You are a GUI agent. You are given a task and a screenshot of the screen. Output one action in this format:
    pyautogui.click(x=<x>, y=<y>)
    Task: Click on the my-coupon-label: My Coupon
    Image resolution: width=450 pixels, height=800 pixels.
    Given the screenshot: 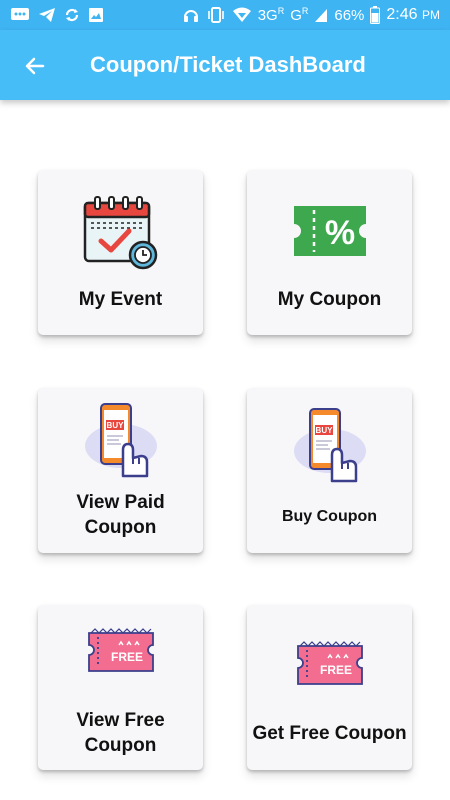 What is the action you would take?
    pyautogui.click(x=329, y=299)
    